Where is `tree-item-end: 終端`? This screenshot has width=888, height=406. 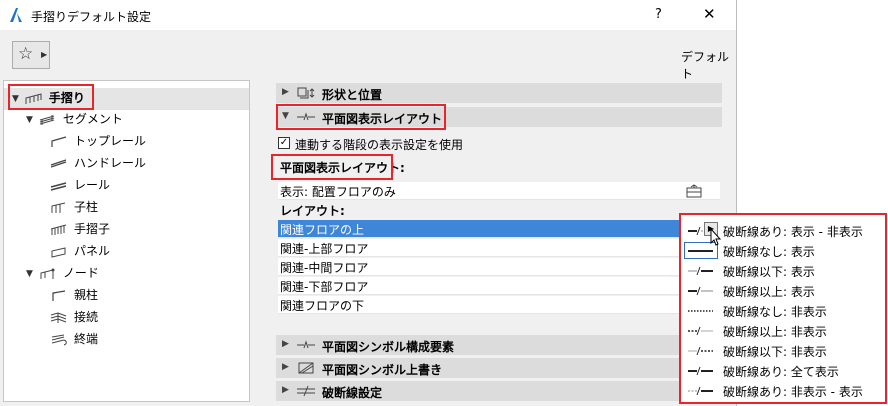 tree-item-end: 終端 is located at coordinates (74, 339).